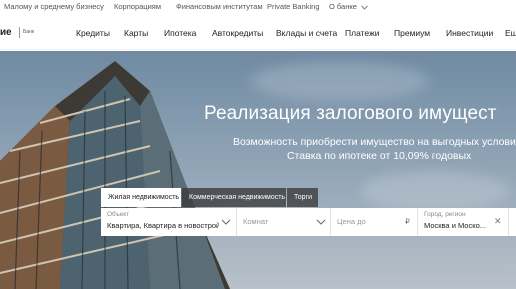  What do you see at coordinates (362, 33) in the screenshot?
I see `nav-item-payments: Платежи` at bounding box center [362, 33].